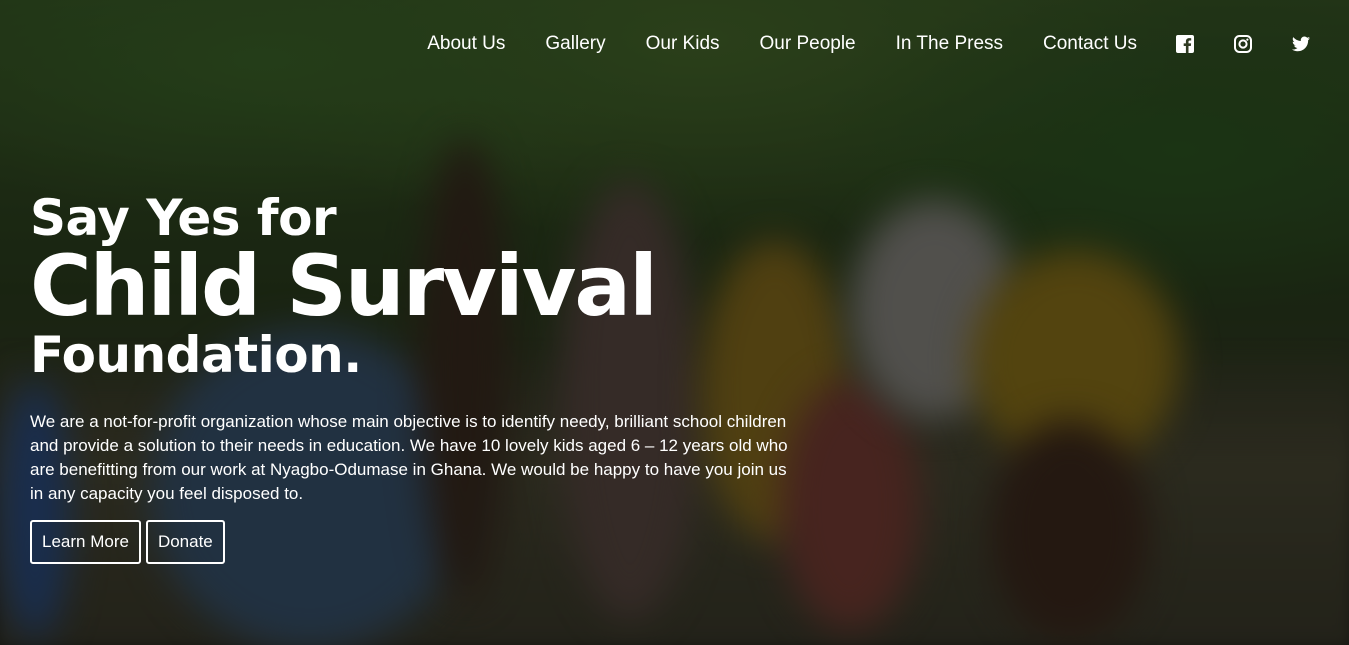 This screenshot has width=1349, height=645. What do you see at coordinates (185, 542) in the screenshot?
I see `donate-button: Donate` at bounding box center [185, 542].